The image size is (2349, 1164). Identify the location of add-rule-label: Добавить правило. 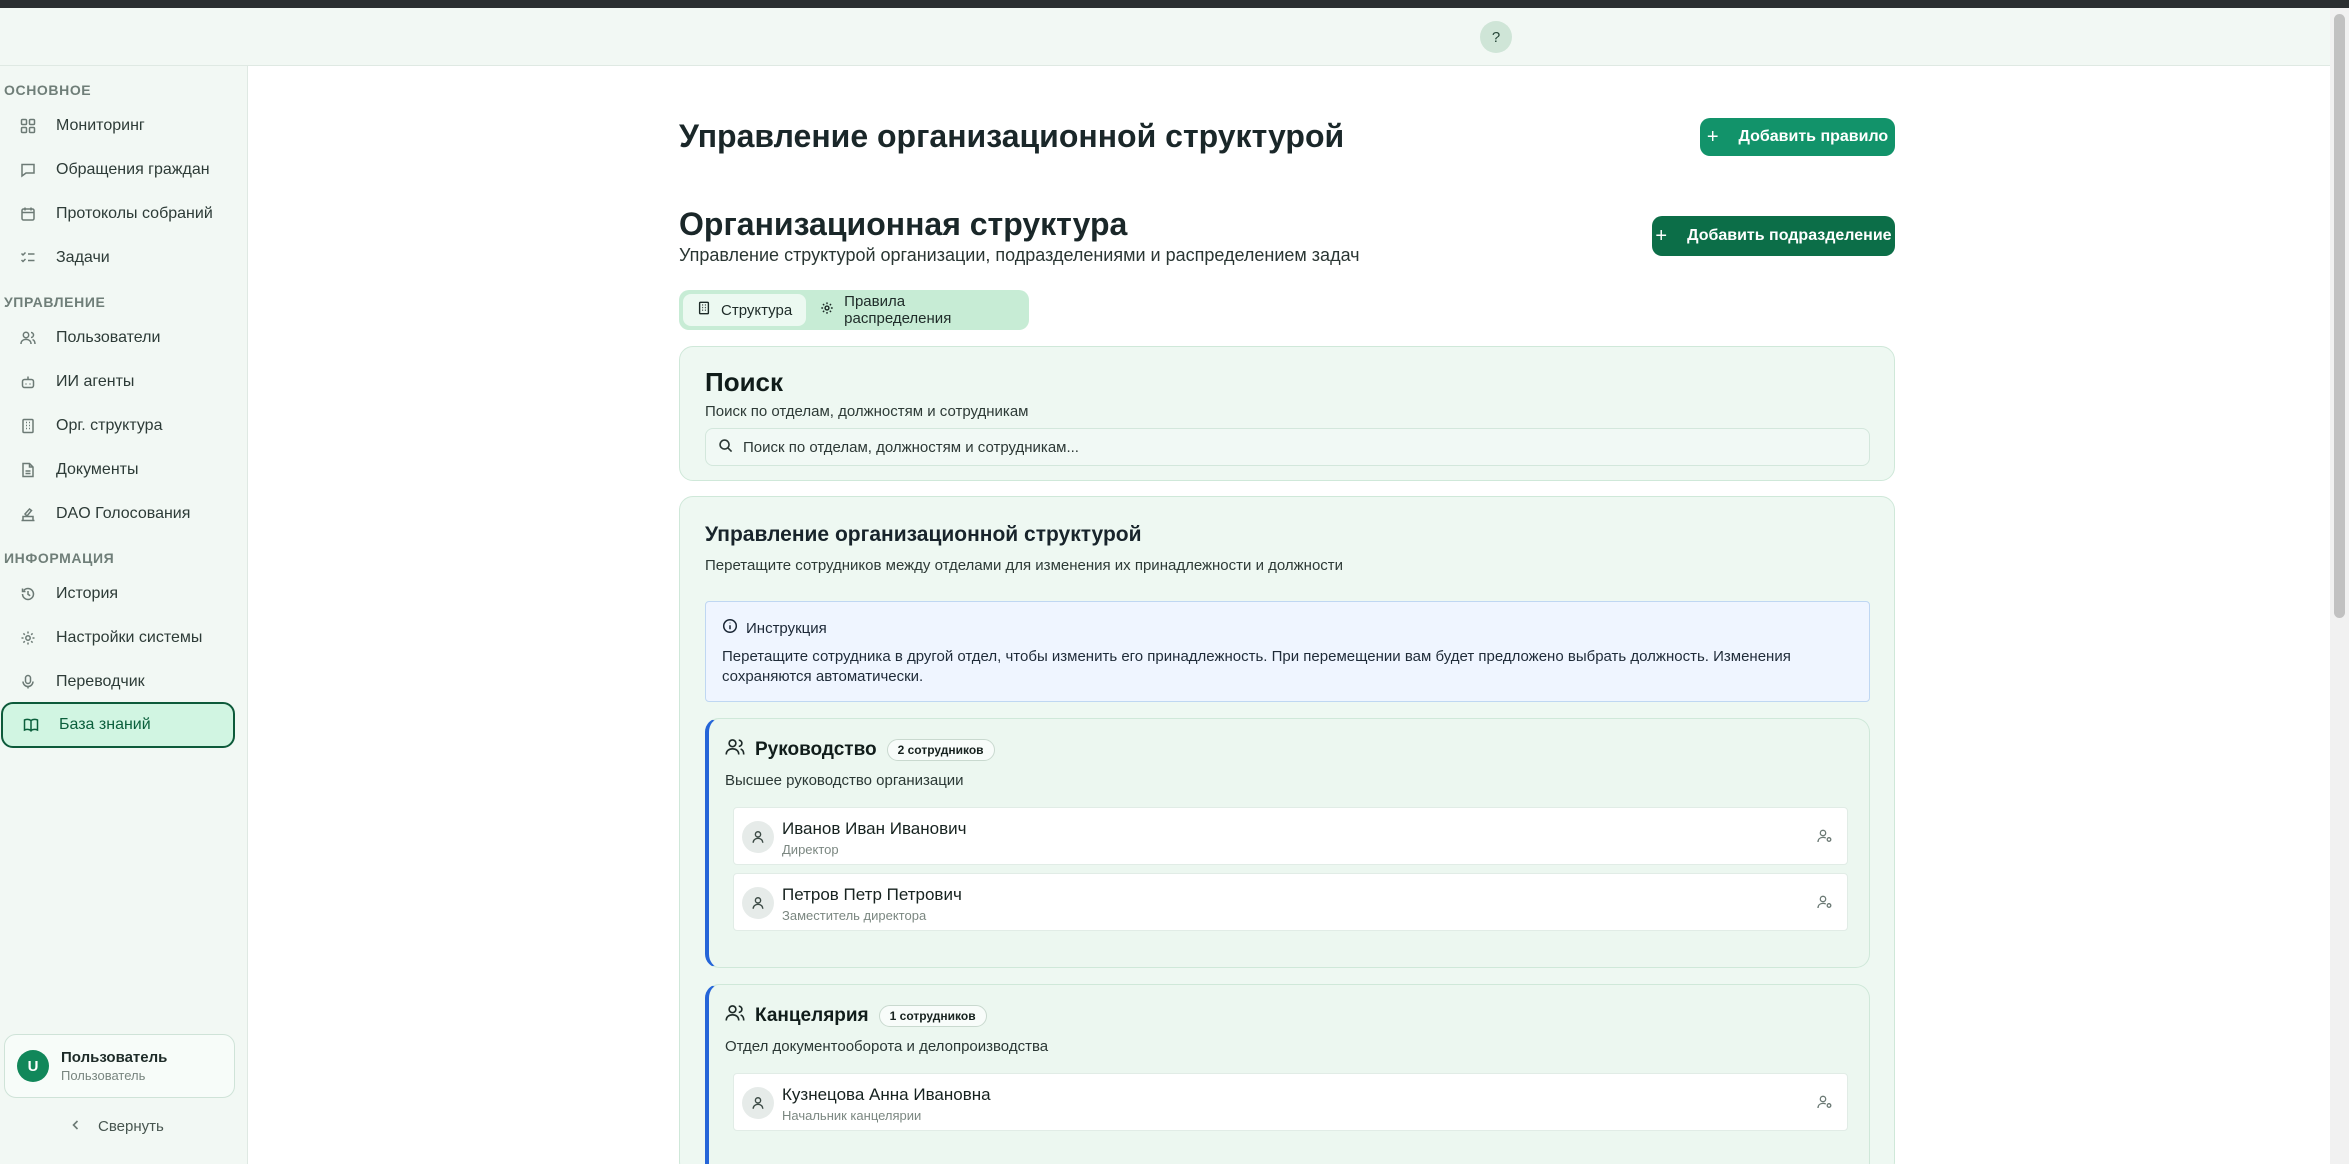
(1813, 136).